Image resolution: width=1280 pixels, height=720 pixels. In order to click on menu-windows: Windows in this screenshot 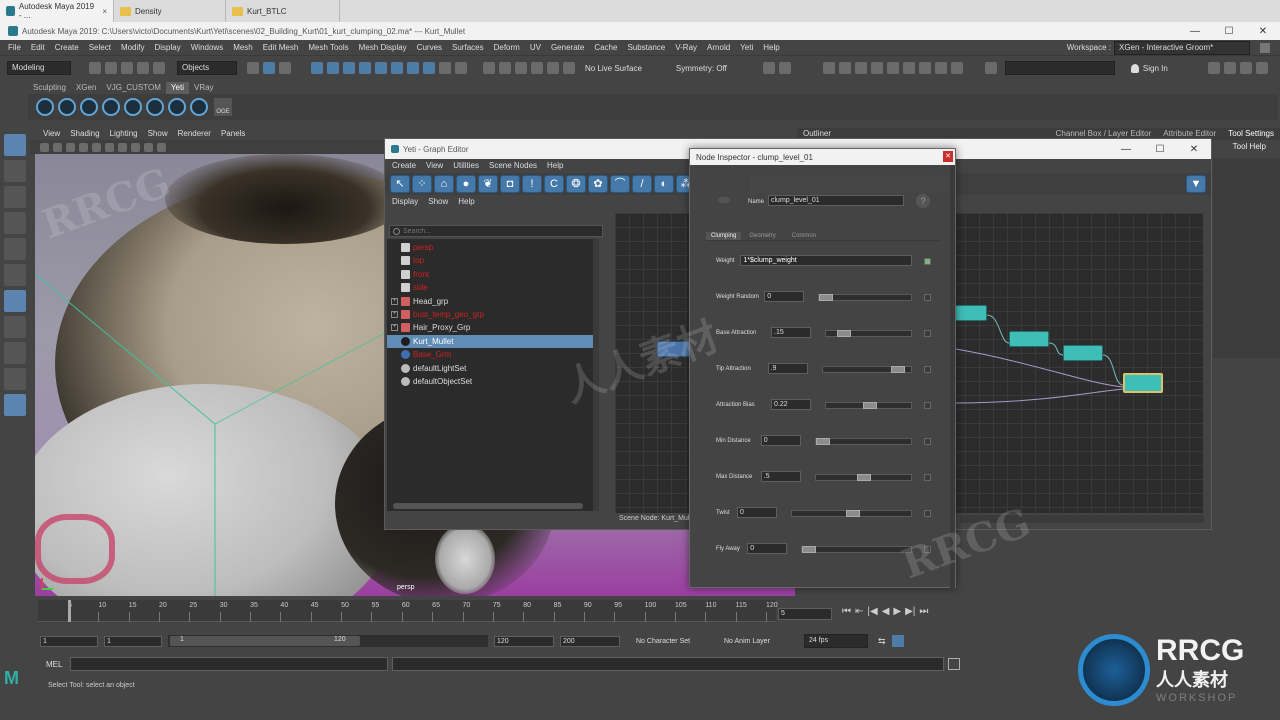, I will do `click(207, 48)`.